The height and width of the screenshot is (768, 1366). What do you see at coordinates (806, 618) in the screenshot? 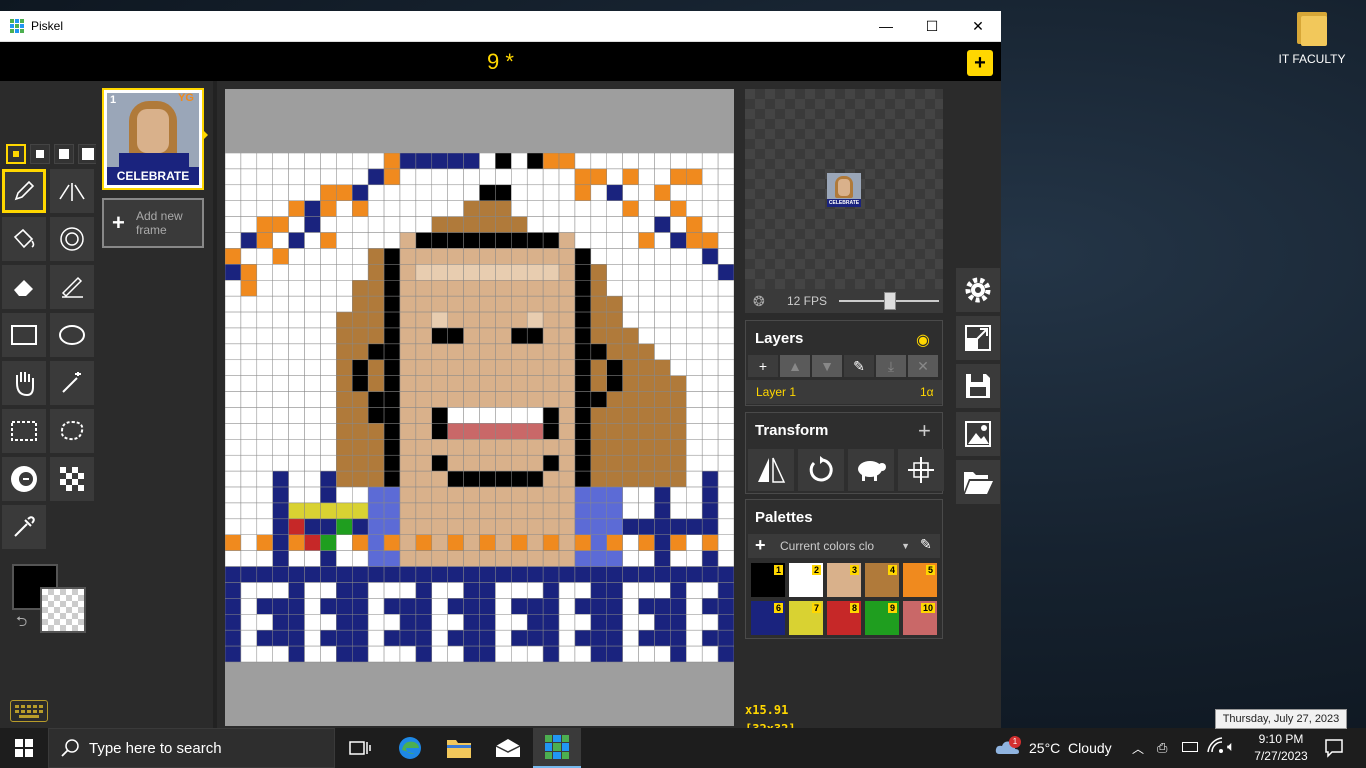
I see `palette-swatch-7: 7` at bounding box center [806, 618].